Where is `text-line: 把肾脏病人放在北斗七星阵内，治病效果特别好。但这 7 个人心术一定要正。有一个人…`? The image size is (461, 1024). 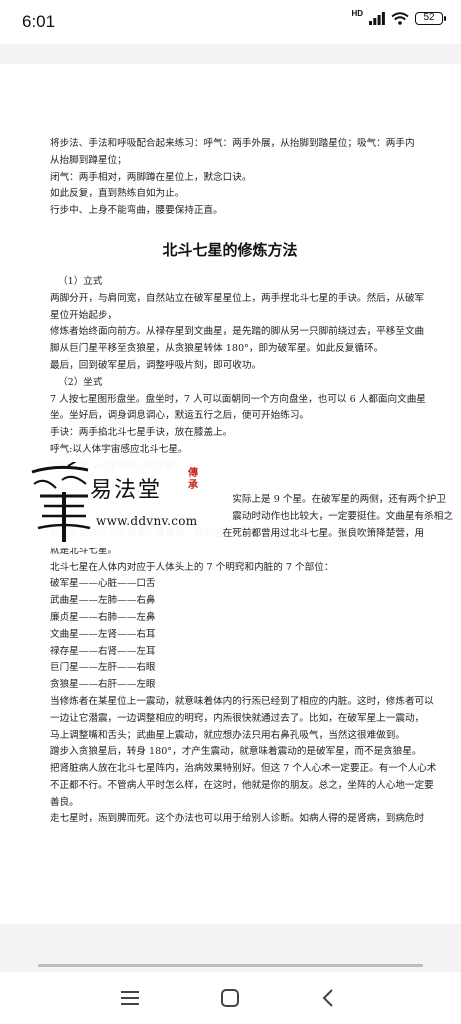 text-line: 把肾脏病人放在北斗七星阵内，治病效果特别好。但这 7 个人心术一定要正。有一个人… is located at coordinates (243, 769).